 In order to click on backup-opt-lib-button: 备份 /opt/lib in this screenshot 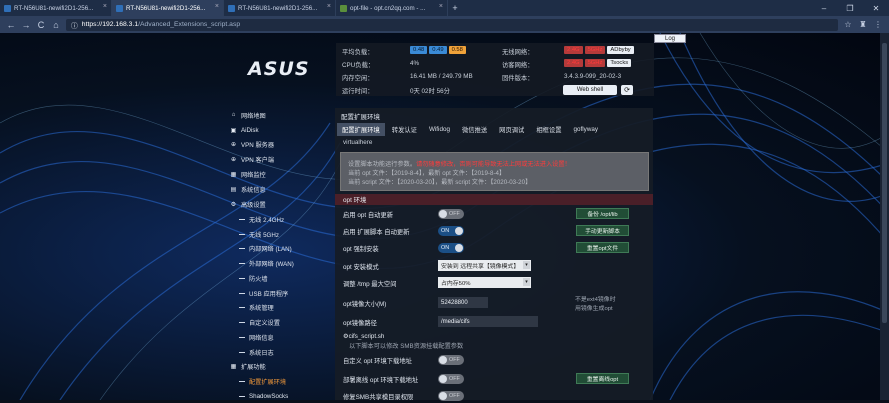, I will do `click(602, 213)`.